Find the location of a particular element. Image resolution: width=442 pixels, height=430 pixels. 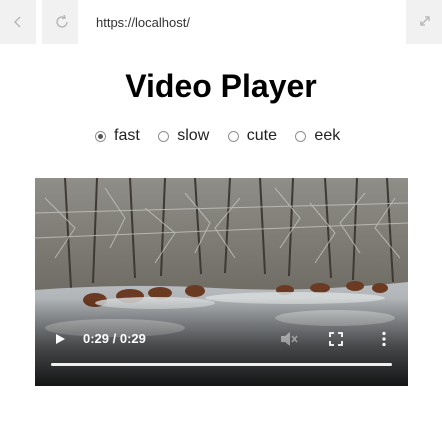

chevron-left-icon is located at coordinates (17, 22).